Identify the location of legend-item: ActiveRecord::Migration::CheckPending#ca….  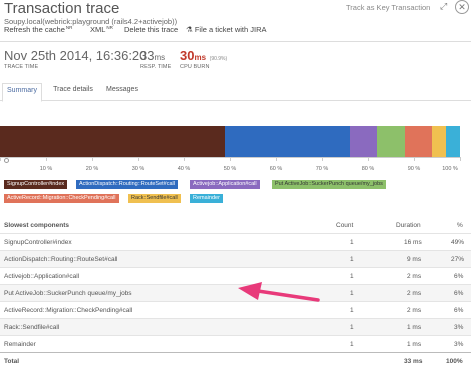
(61, 198).